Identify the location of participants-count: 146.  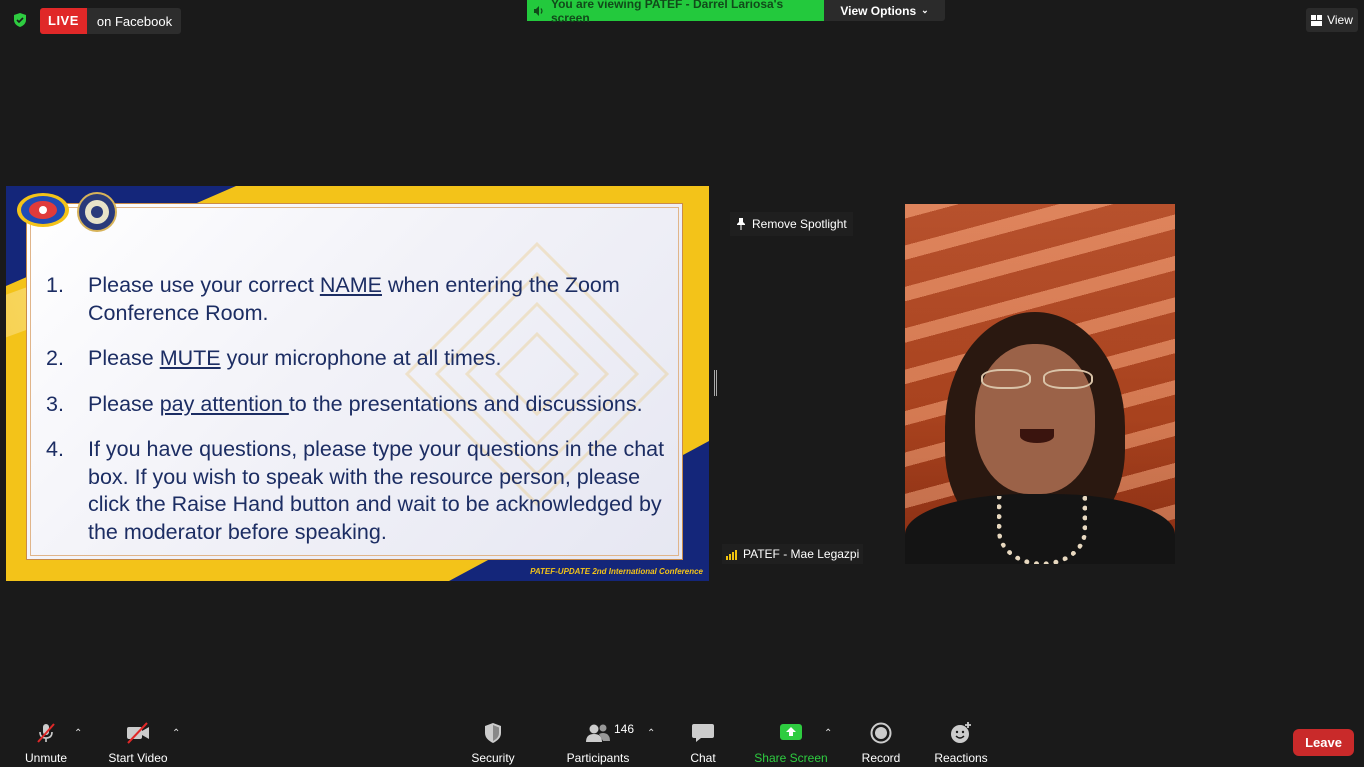
(624, 729).